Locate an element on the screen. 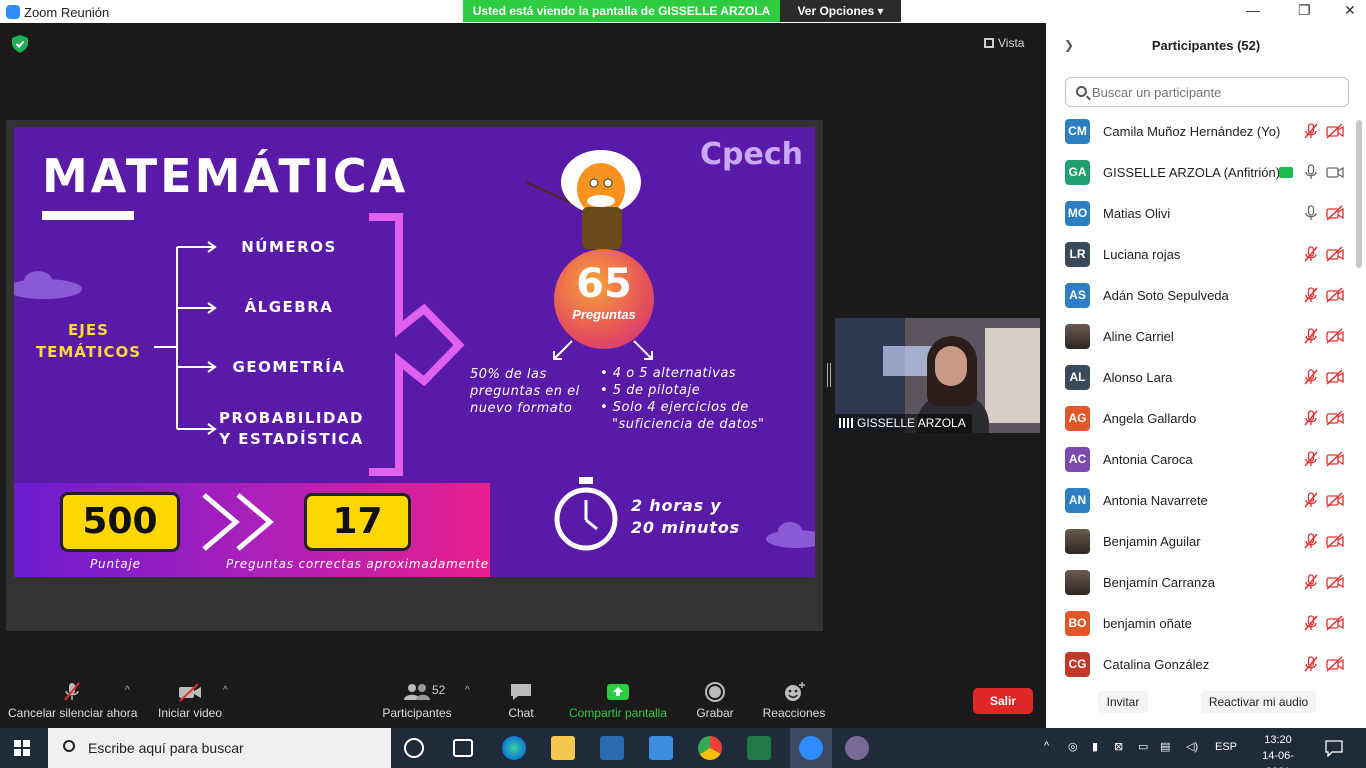 The height and width of the screenshot is (768, 1366). tray-app-icon: ◎ is located at coordinates (1073, 746).